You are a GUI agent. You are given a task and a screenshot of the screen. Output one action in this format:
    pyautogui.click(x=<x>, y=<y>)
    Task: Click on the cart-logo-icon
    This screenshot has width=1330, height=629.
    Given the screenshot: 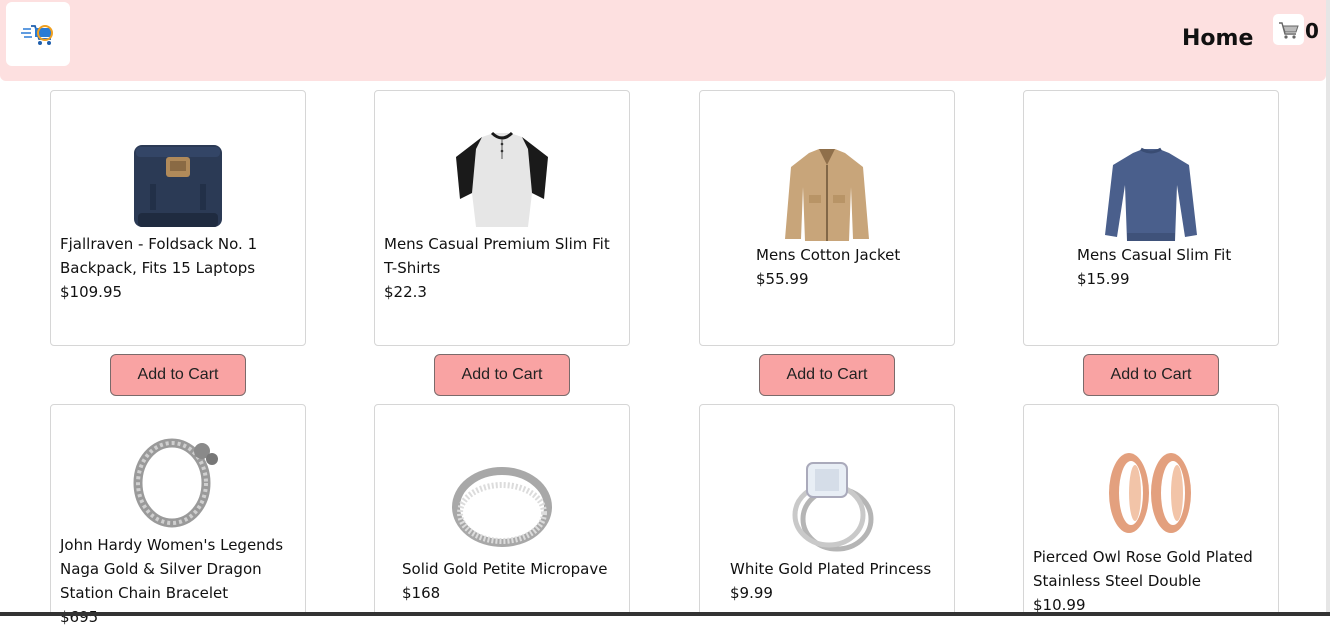 What is the action you would take?
    pyautogui.click(x=37, y=35)
    